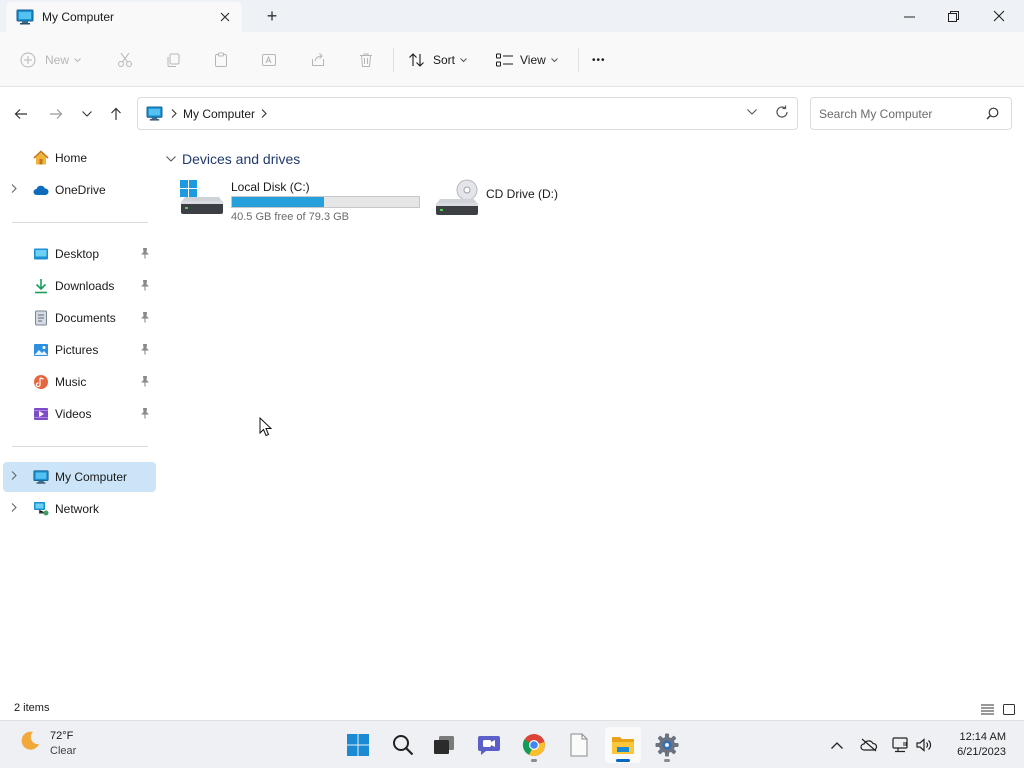  What do you see at coordinates (79, 350) in the screenshot?
I see `nav-item-pictures: Pictures` at bounding box center [79, 350].